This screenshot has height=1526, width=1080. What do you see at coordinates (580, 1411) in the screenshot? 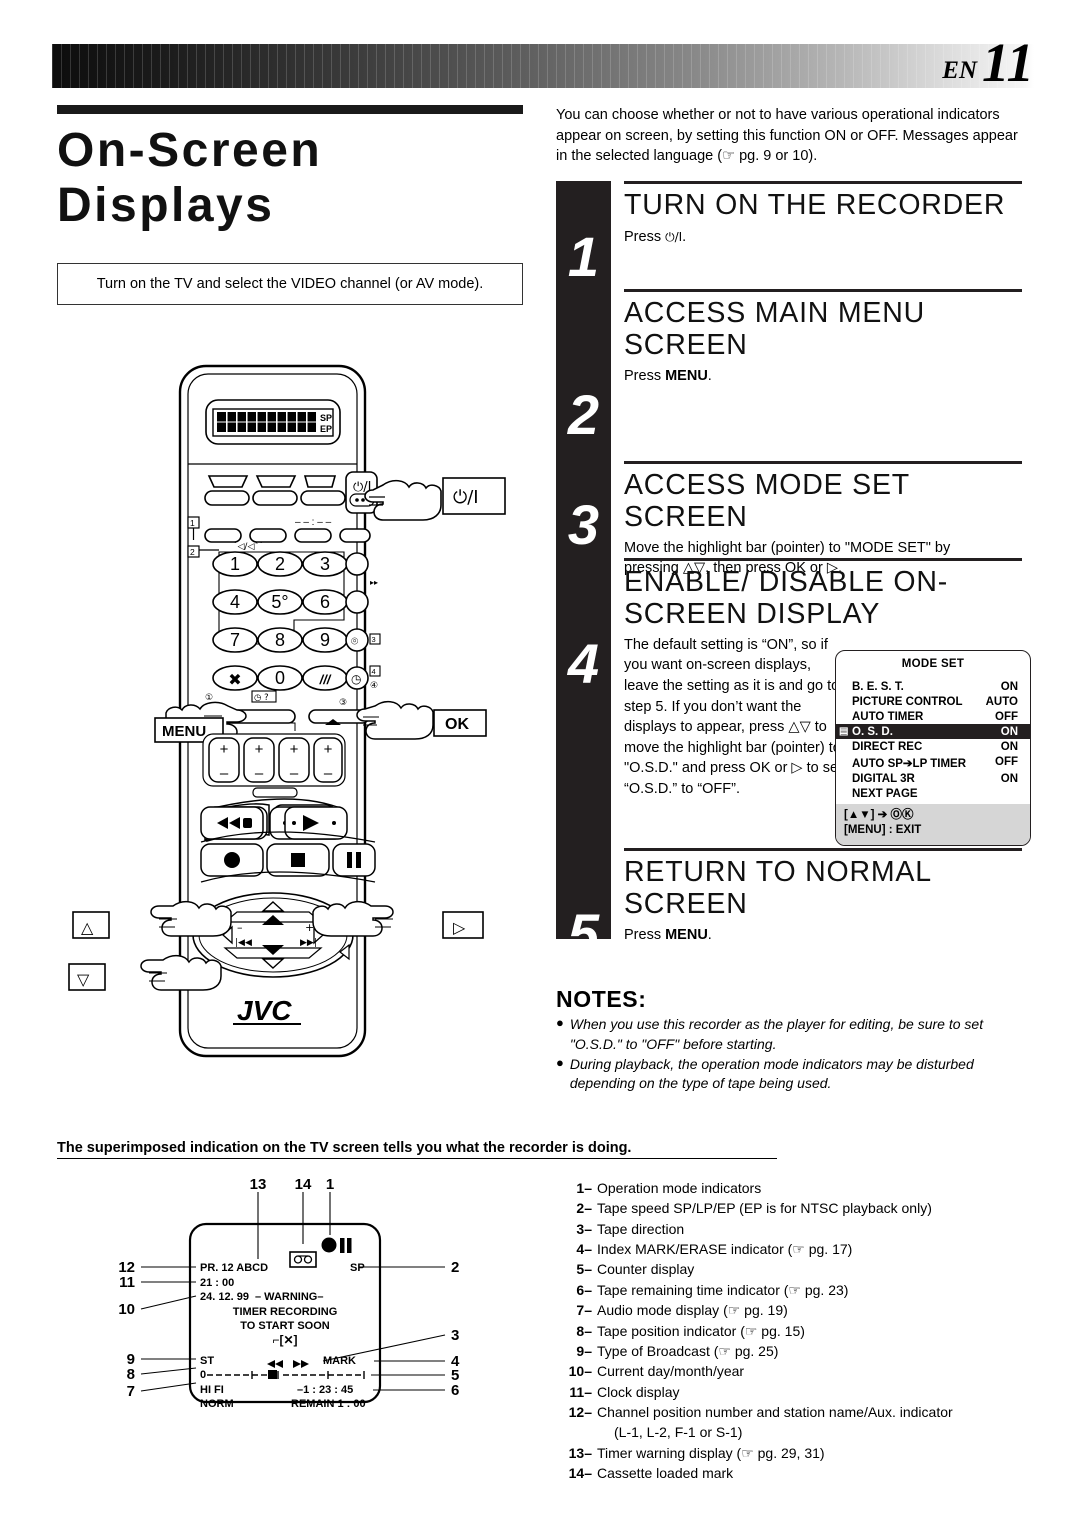
I see `legend-number: 12–` at bounding box center [580, 1411].